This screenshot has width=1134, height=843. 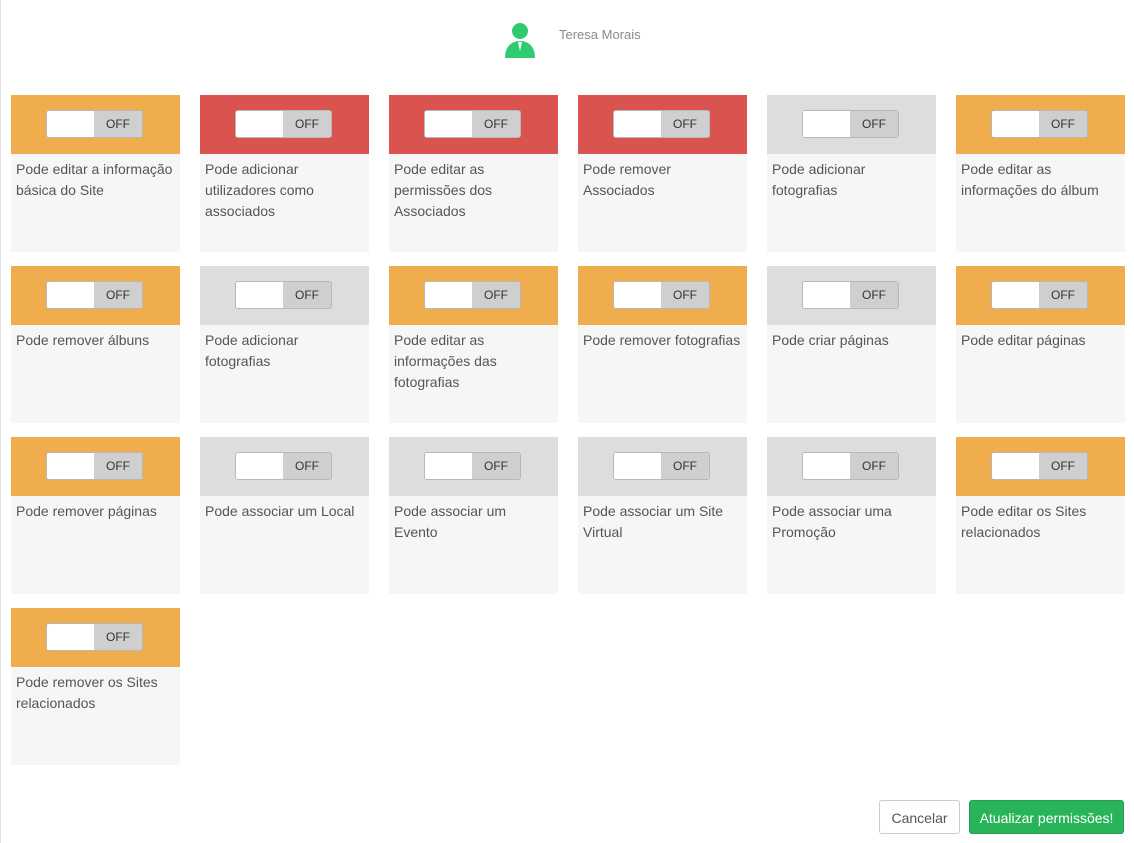 What do you see at coordinates (919, 817) in the screenshot?
I see `cancel-button: Cancelar` at bounding box center [919, 817].